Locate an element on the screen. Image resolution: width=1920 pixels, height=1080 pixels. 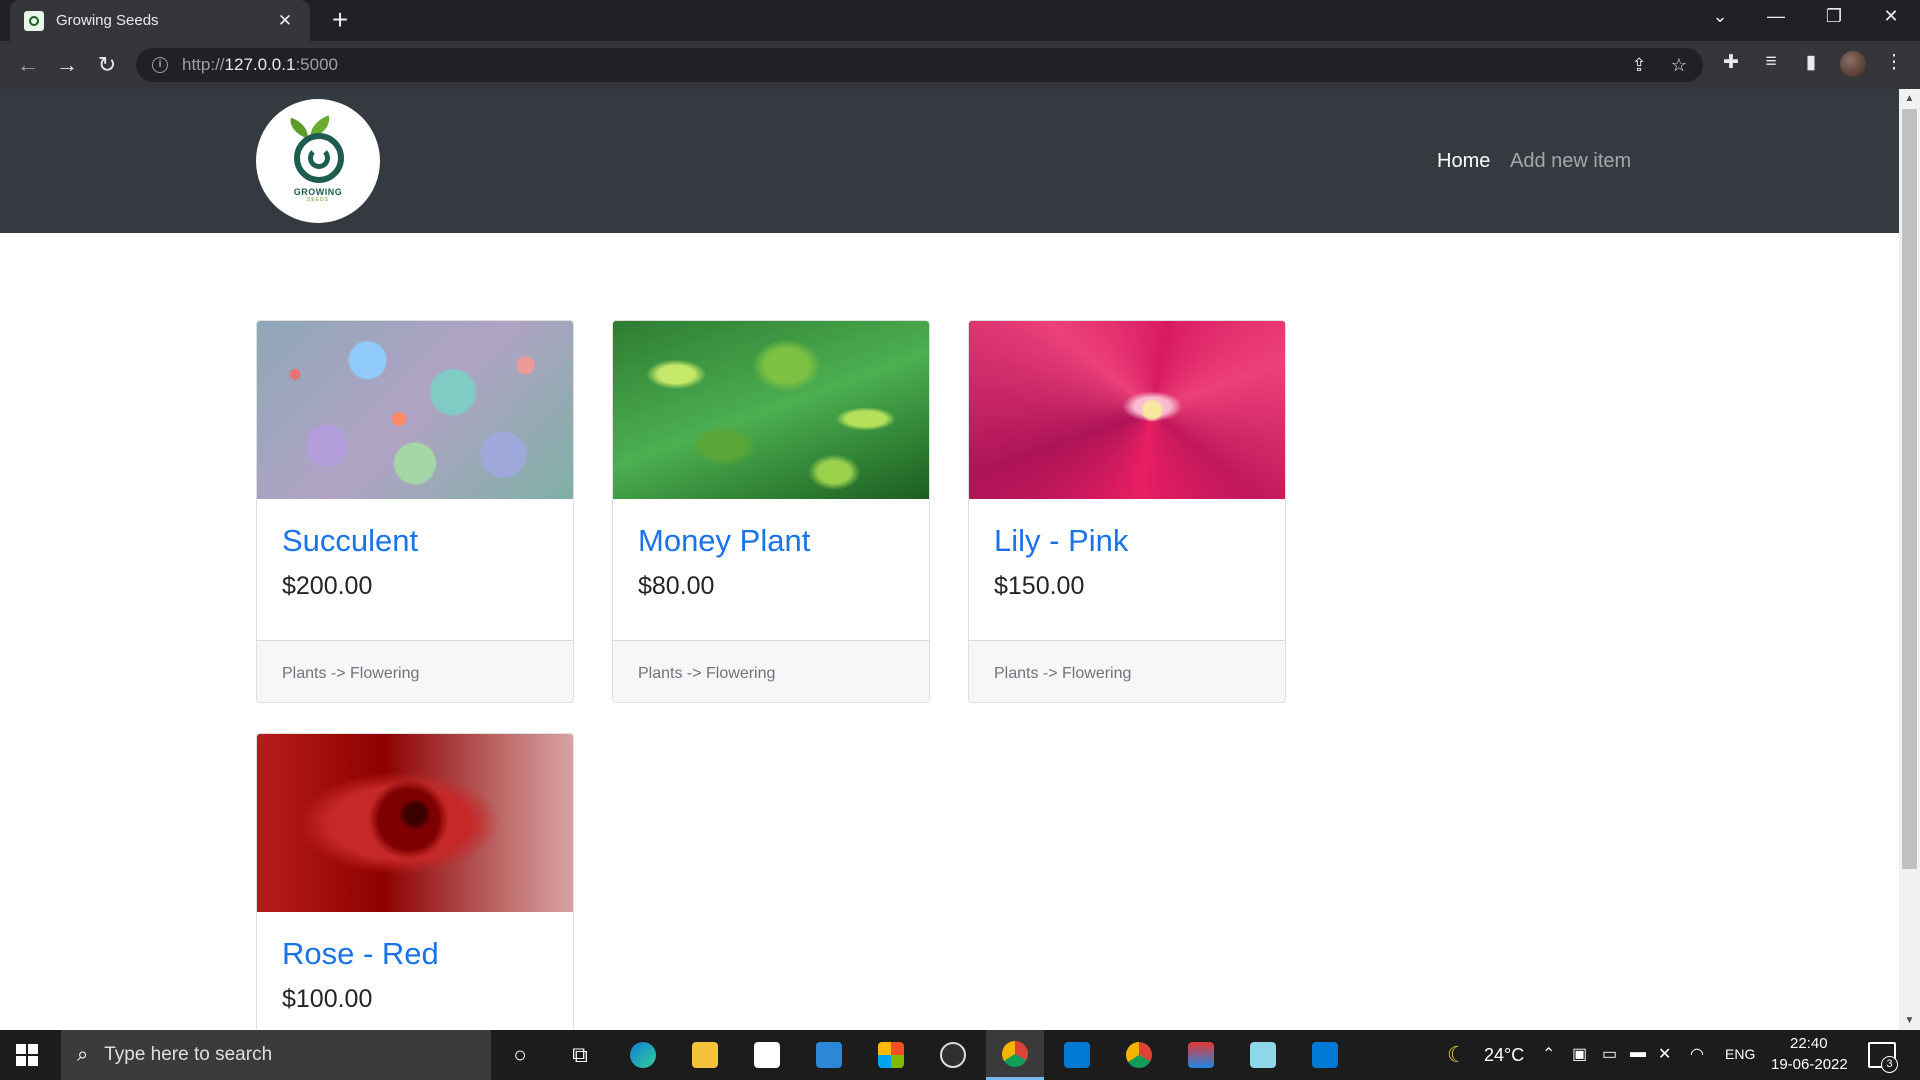
reload-button: ↻ is located at coordinates (107, 65).